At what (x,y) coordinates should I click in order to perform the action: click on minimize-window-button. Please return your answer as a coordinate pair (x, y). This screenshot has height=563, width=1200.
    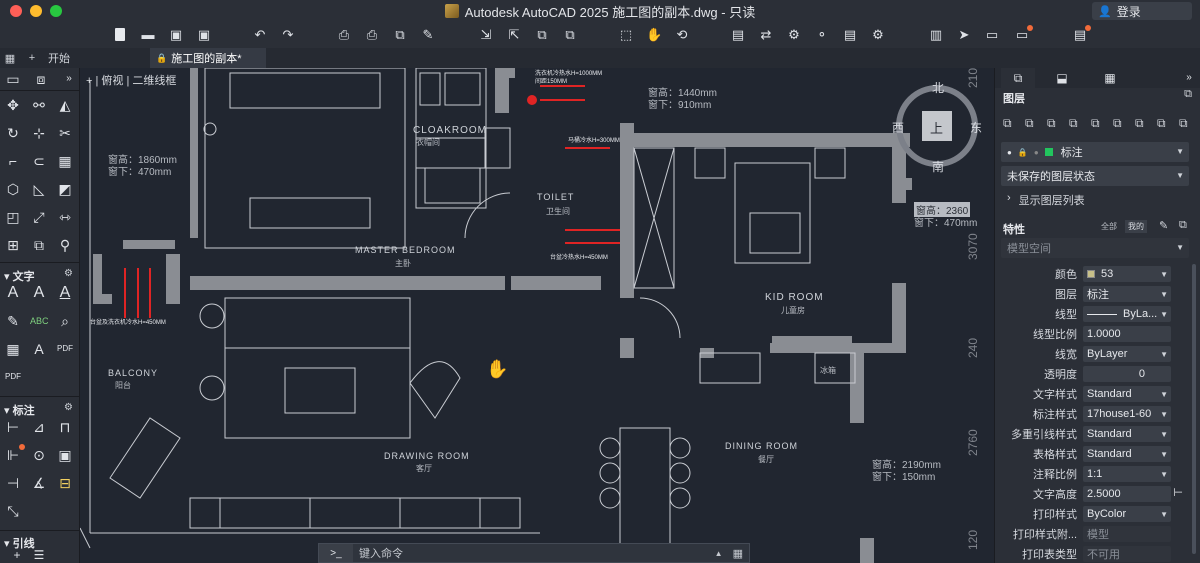
    Looking at the image, I should click on (36, 11).